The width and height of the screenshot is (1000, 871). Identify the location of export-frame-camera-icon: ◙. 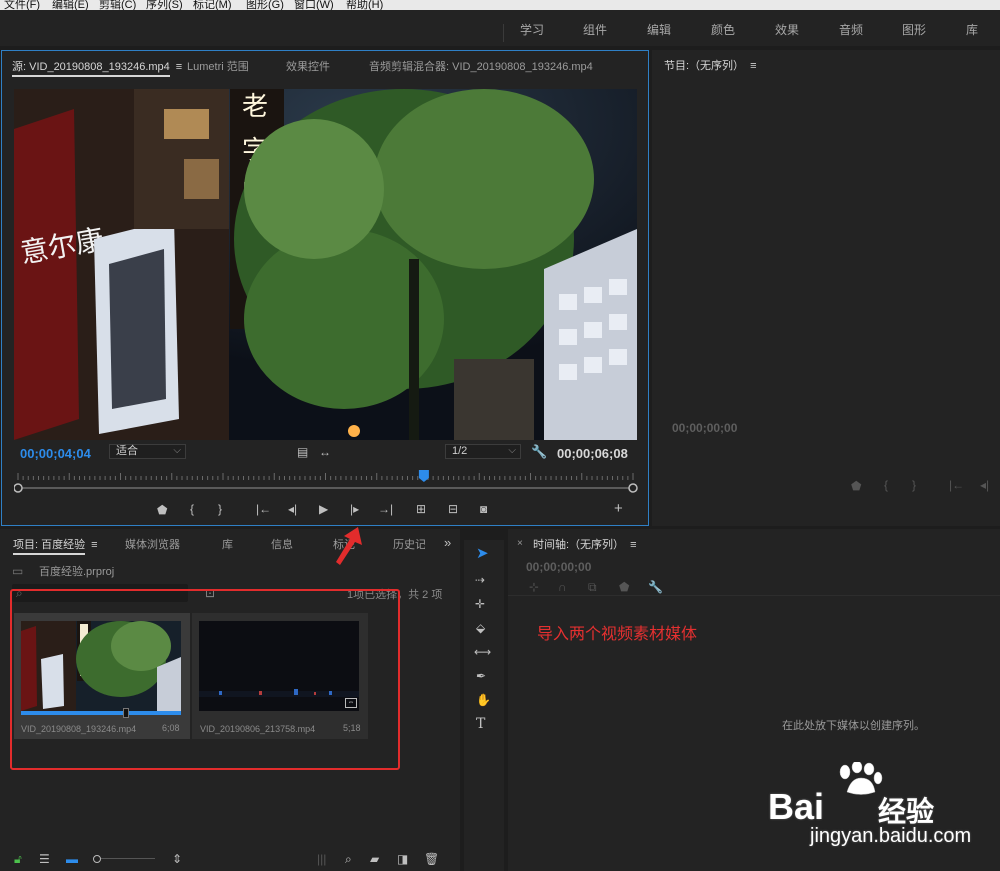
(483, 509).